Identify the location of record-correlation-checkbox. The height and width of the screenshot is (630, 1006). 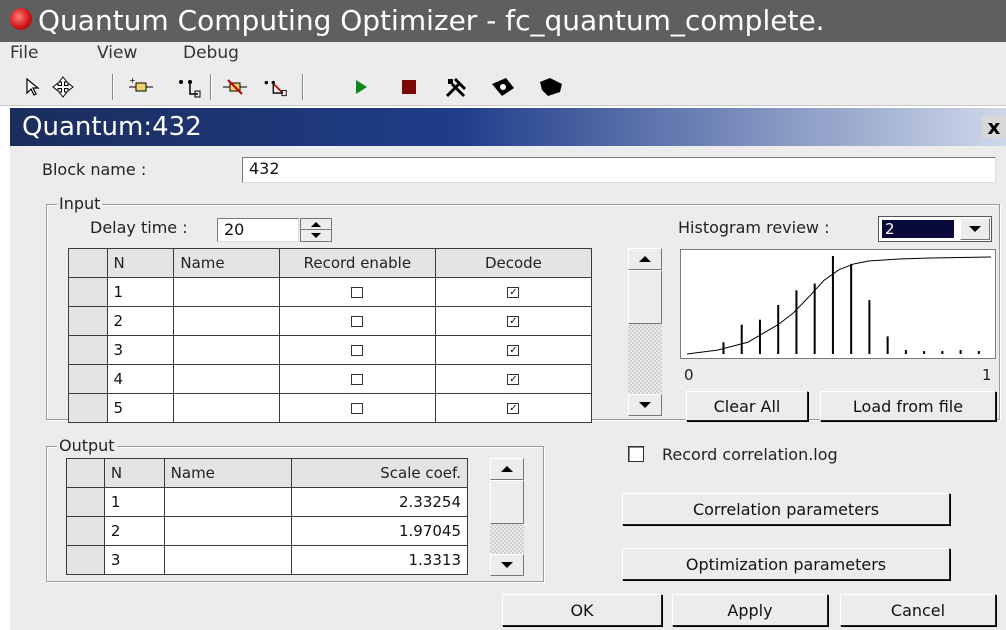
(636, 454).